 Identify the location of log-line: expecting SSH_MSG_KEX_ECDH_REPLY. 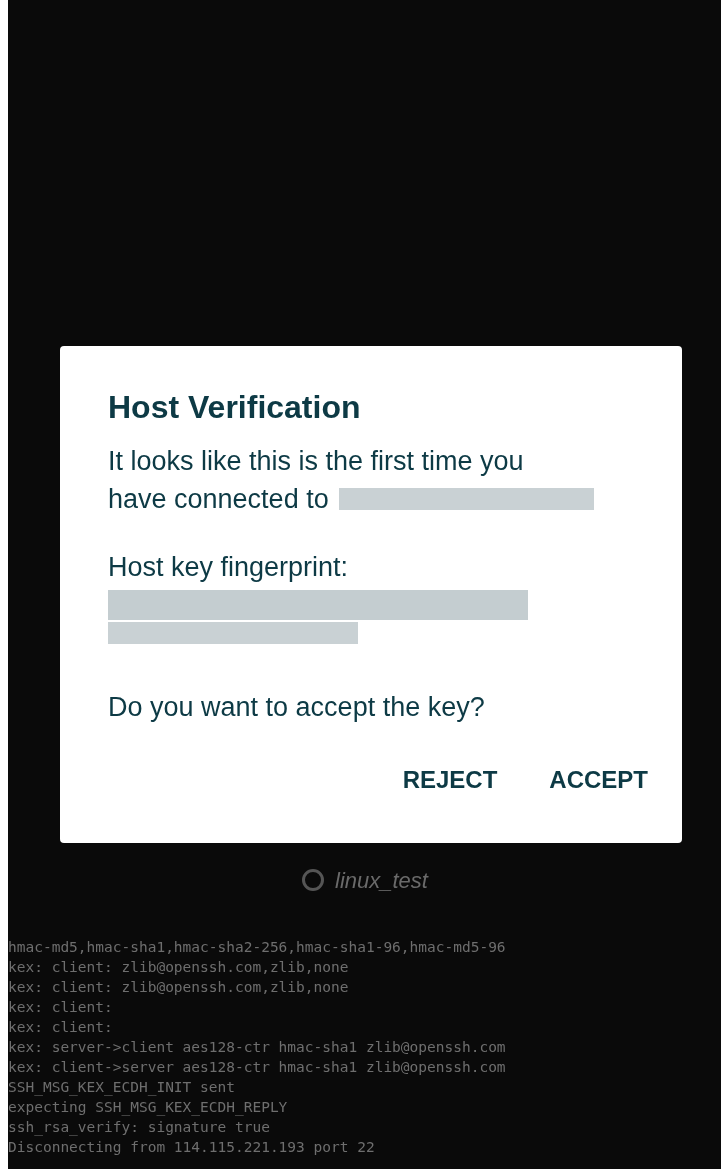
(148, 1107).